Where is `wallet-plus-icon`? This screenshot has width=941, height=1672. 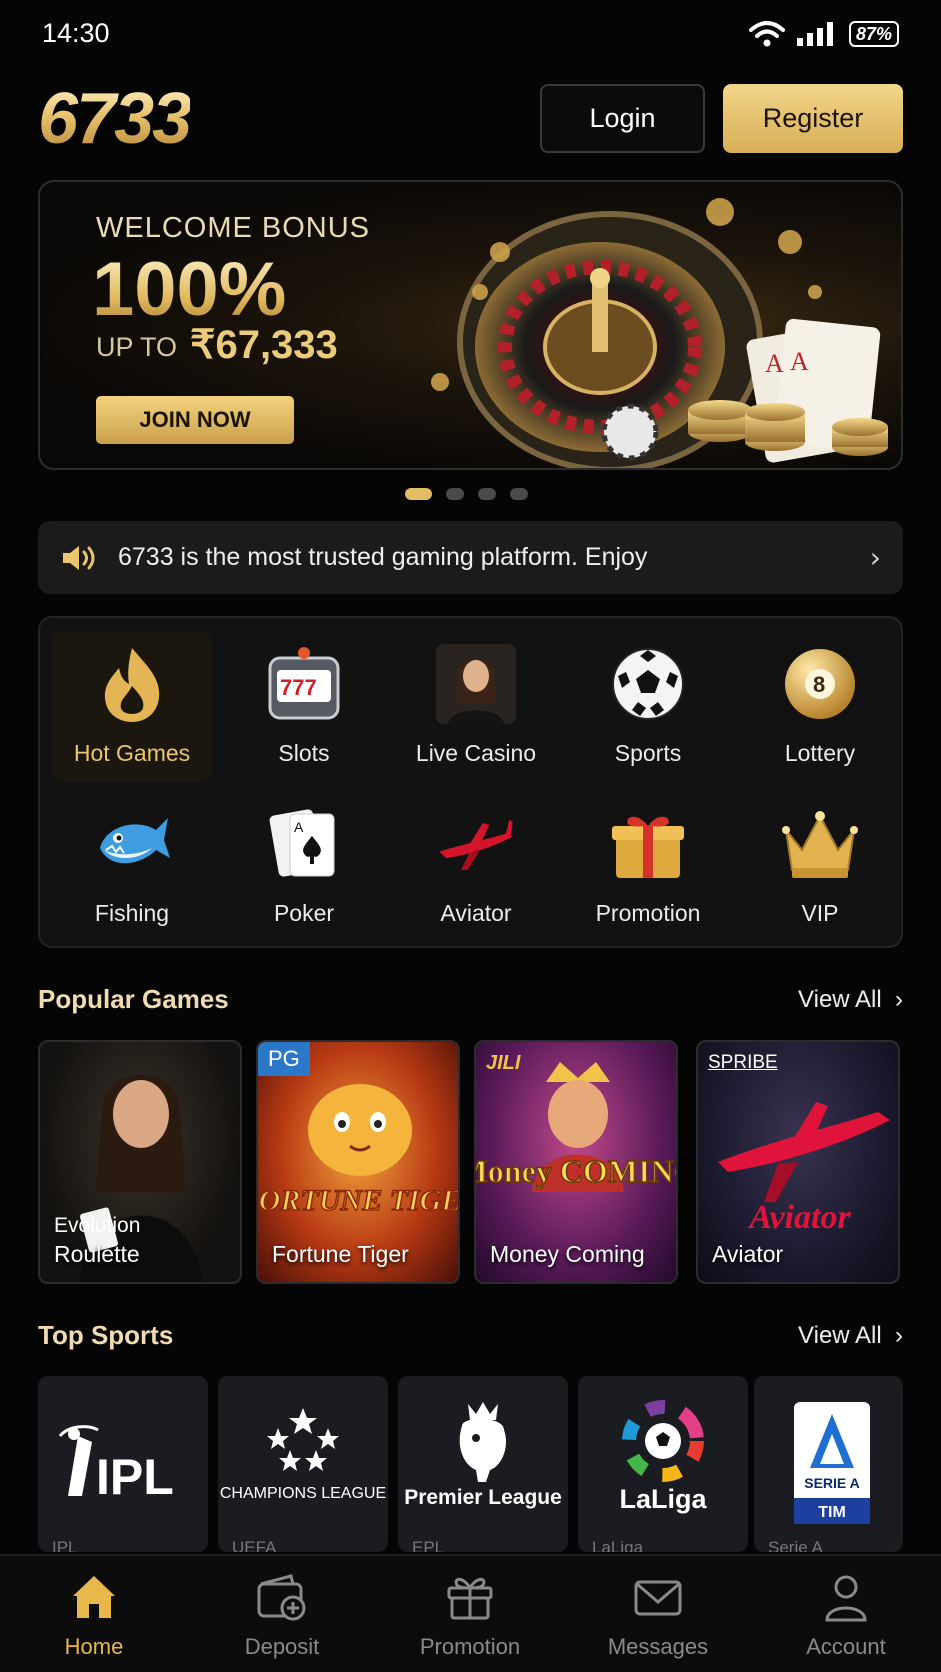
wallet-plus-icon is located at coordinates (281, 1597).